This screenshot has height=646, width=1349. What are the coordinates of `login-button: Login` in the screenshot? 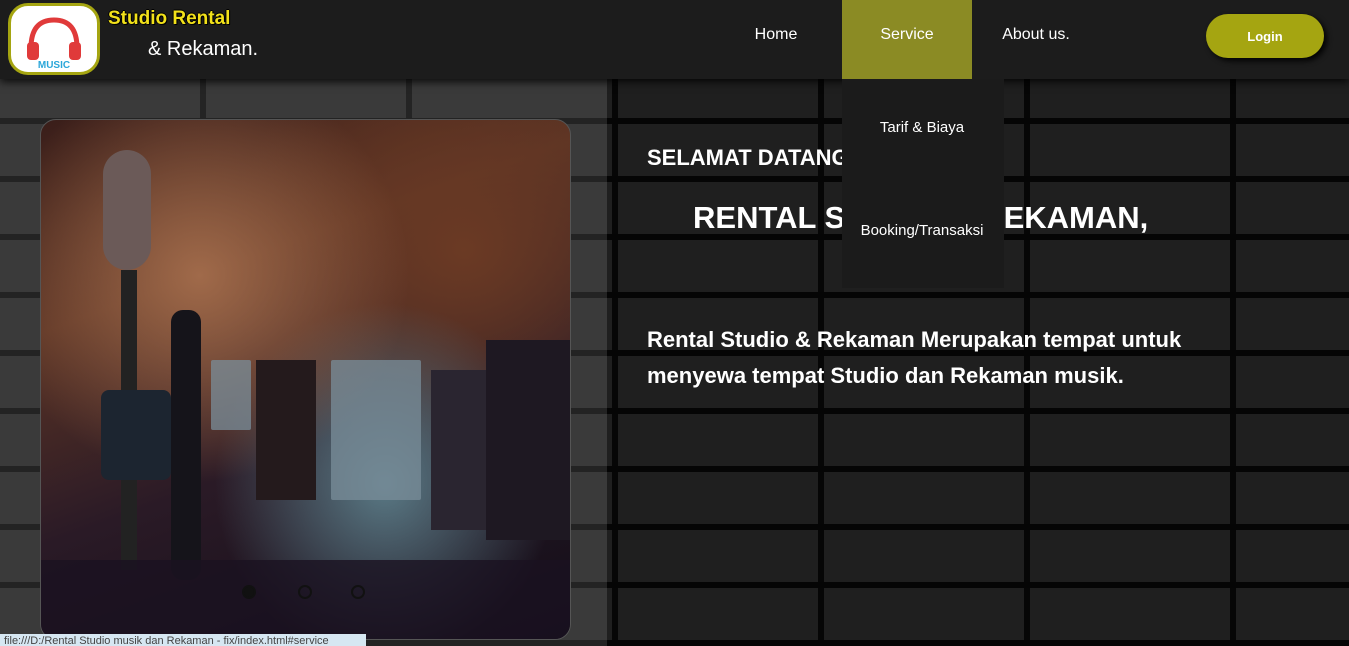 It's located at (1265, 36).